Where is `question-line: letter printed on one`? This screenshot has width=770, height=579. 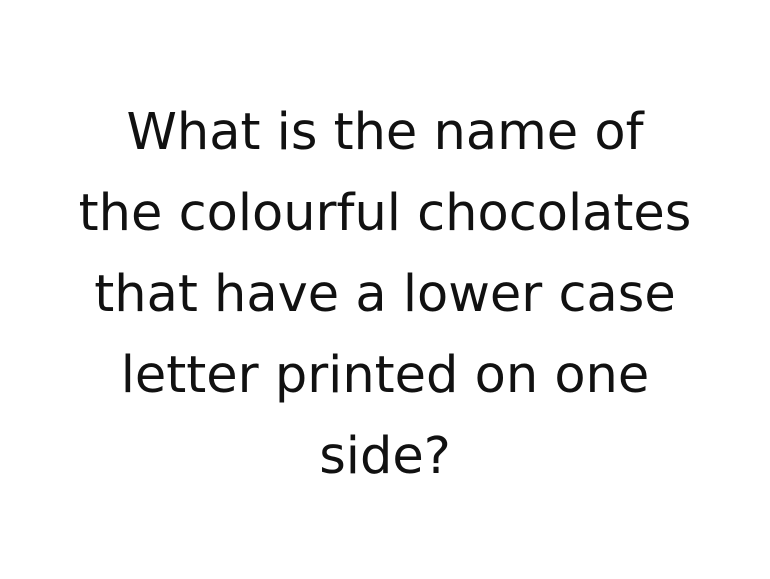
question-line: letter printed on one is located at coordinates (385, 375).